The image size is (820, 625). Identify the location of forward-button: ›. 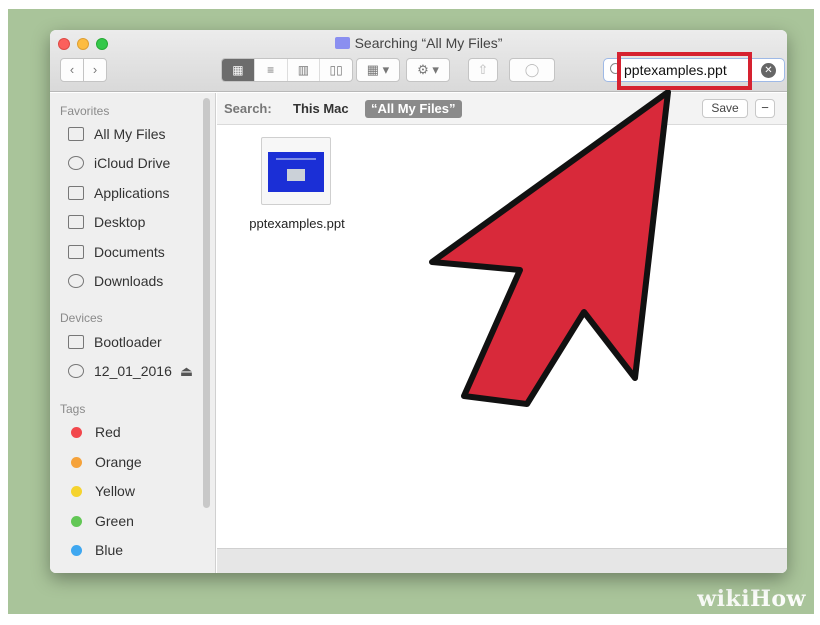
(95, 70).